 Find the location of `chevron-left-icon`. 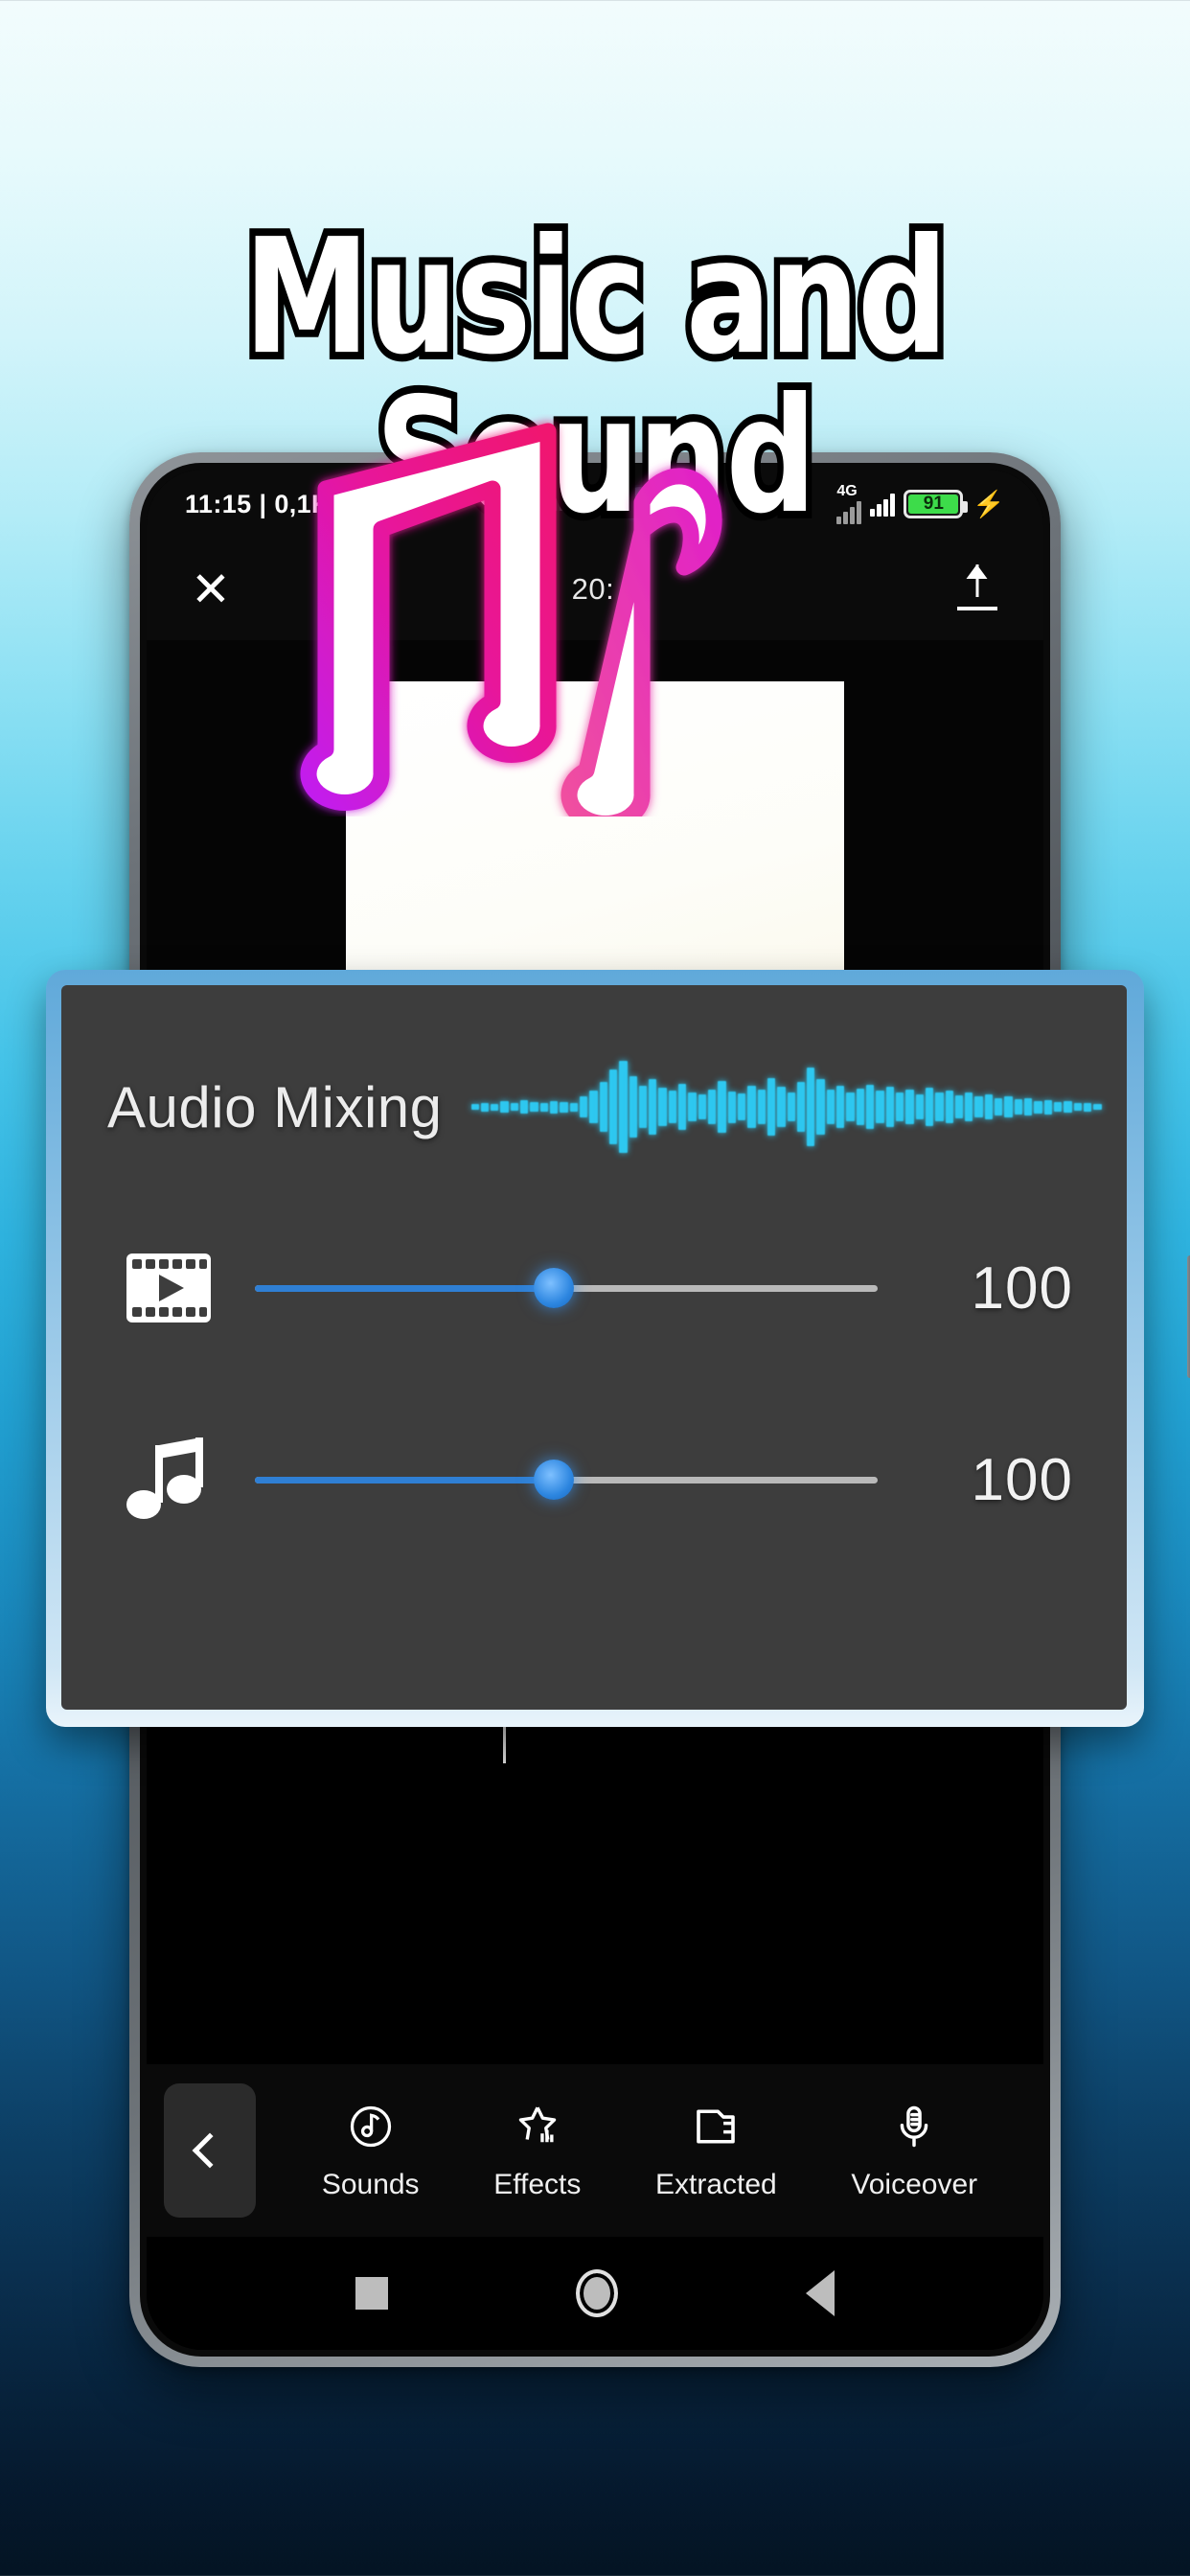

chevron-left-icon is located at coordinates (210, 2150).